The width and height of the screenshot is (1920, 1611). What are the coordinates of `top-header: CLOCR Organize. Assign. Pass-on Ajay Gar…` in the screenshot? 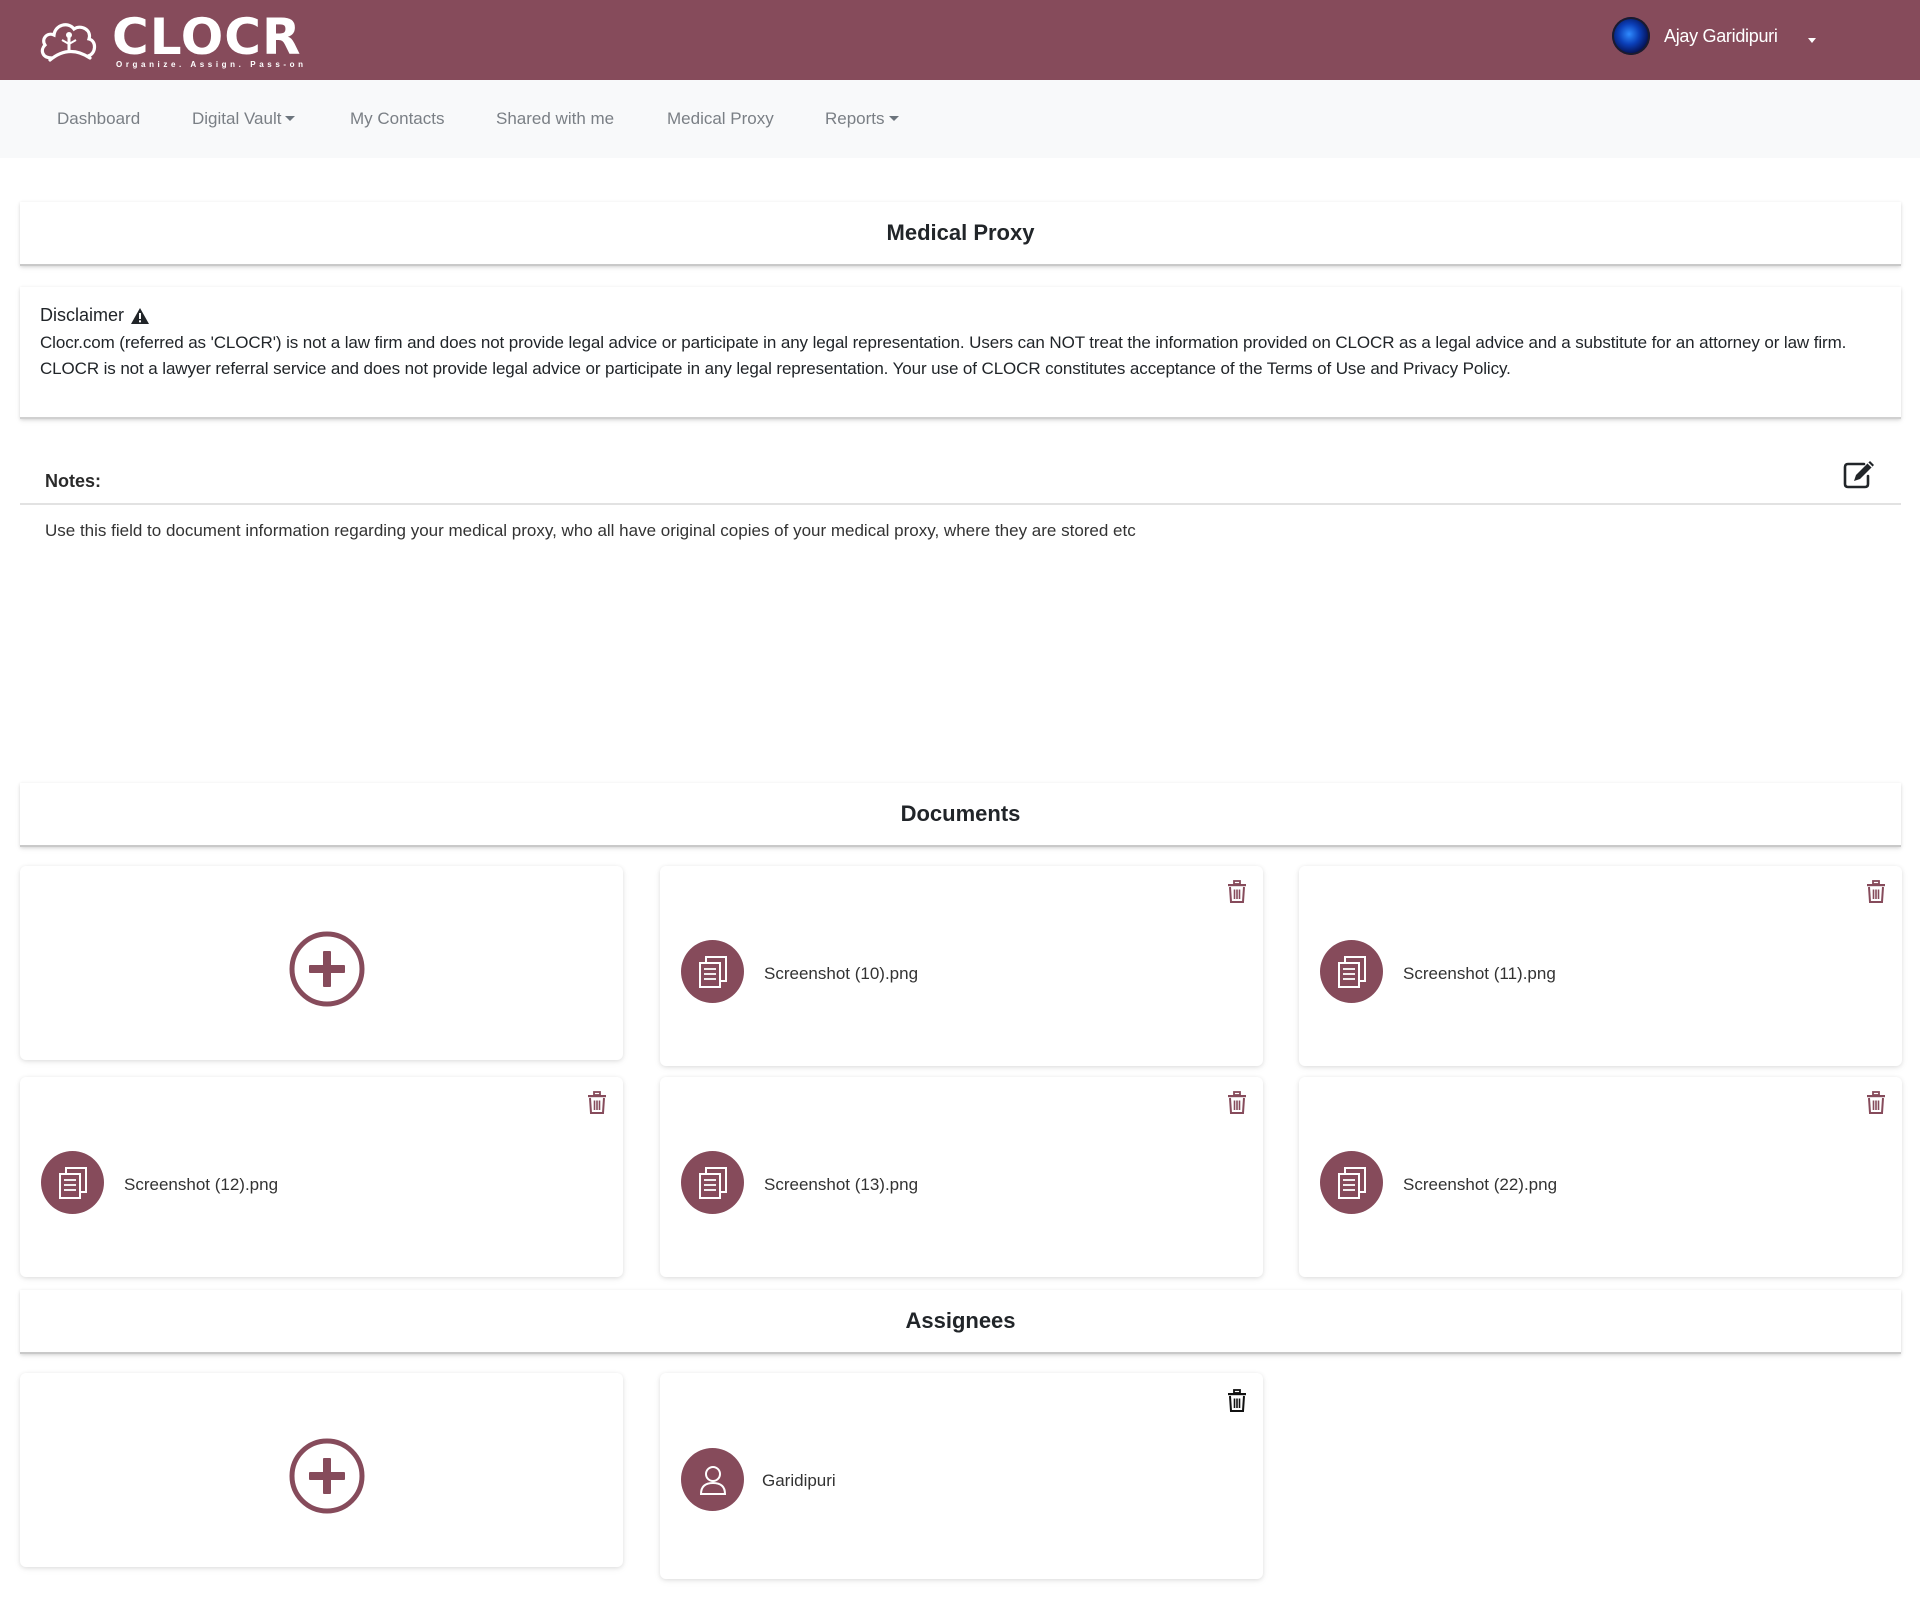 It's located at (960, 40).